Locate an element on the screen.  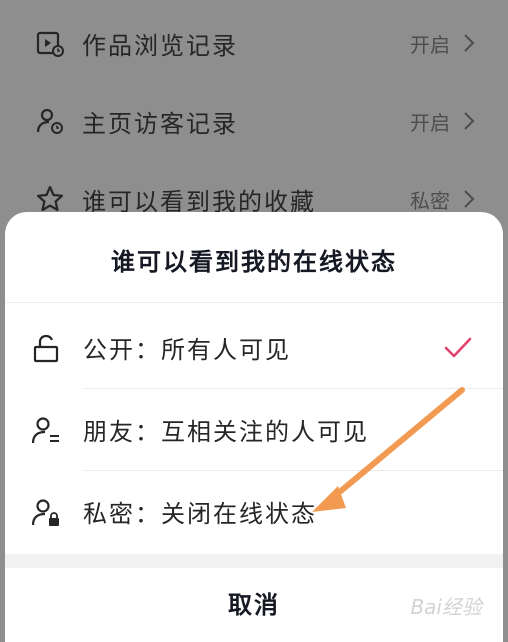
option-label: 私密：关闭在线状态 is located at coordinates (200, 514).